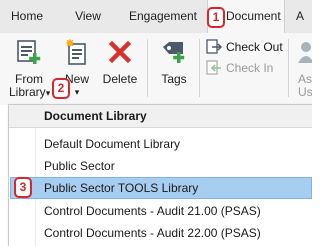 This screenshot has width=320, height=246. What do you see at coordinates (174, 52) in the screenshot?
I see `tag-add-icon` at bounding box center [174, 52].